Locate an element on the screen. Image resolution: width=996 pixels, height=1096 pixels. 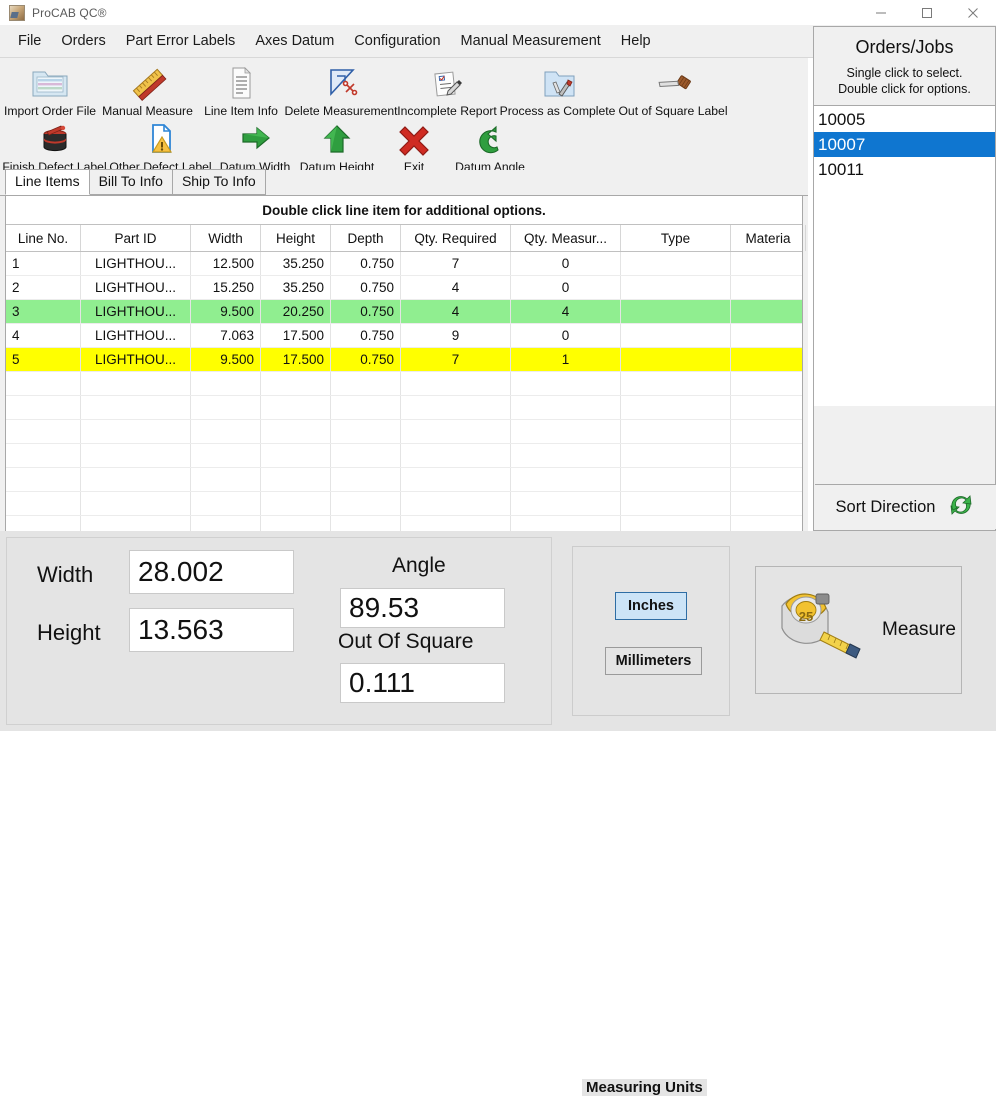
toolbar-manual-measure: Manual Measure is located at coordinates (147, 90).